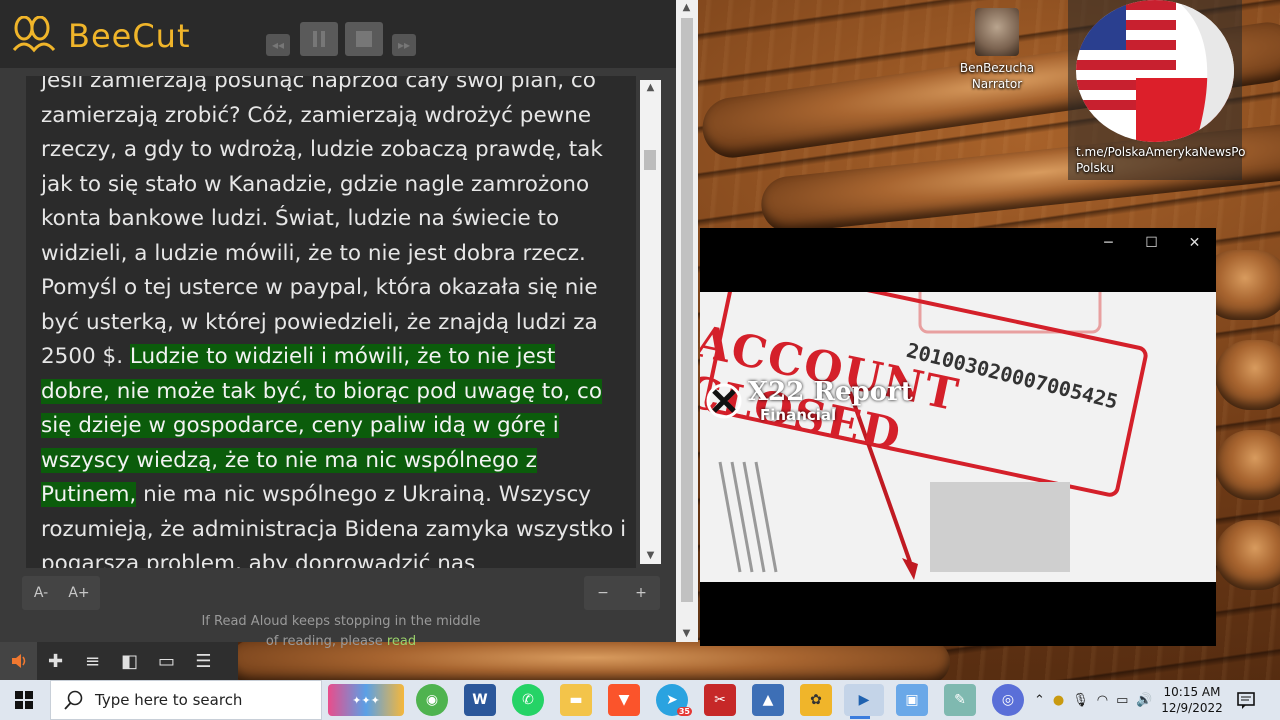  What do you see at coordinates (129, 36) in the screenshot?
I see `brand-name: BeeCut` at bounding box center [129, 36].